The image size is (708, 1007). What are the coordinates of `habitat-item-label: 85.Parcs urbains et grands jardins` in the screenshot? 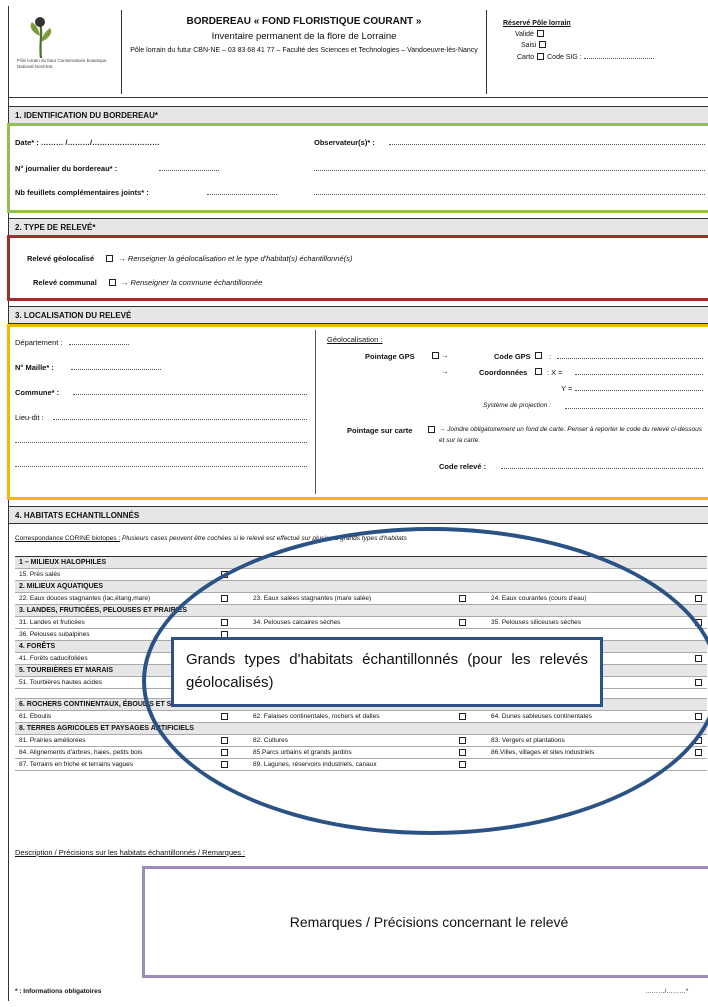 It's located at (302, 752).